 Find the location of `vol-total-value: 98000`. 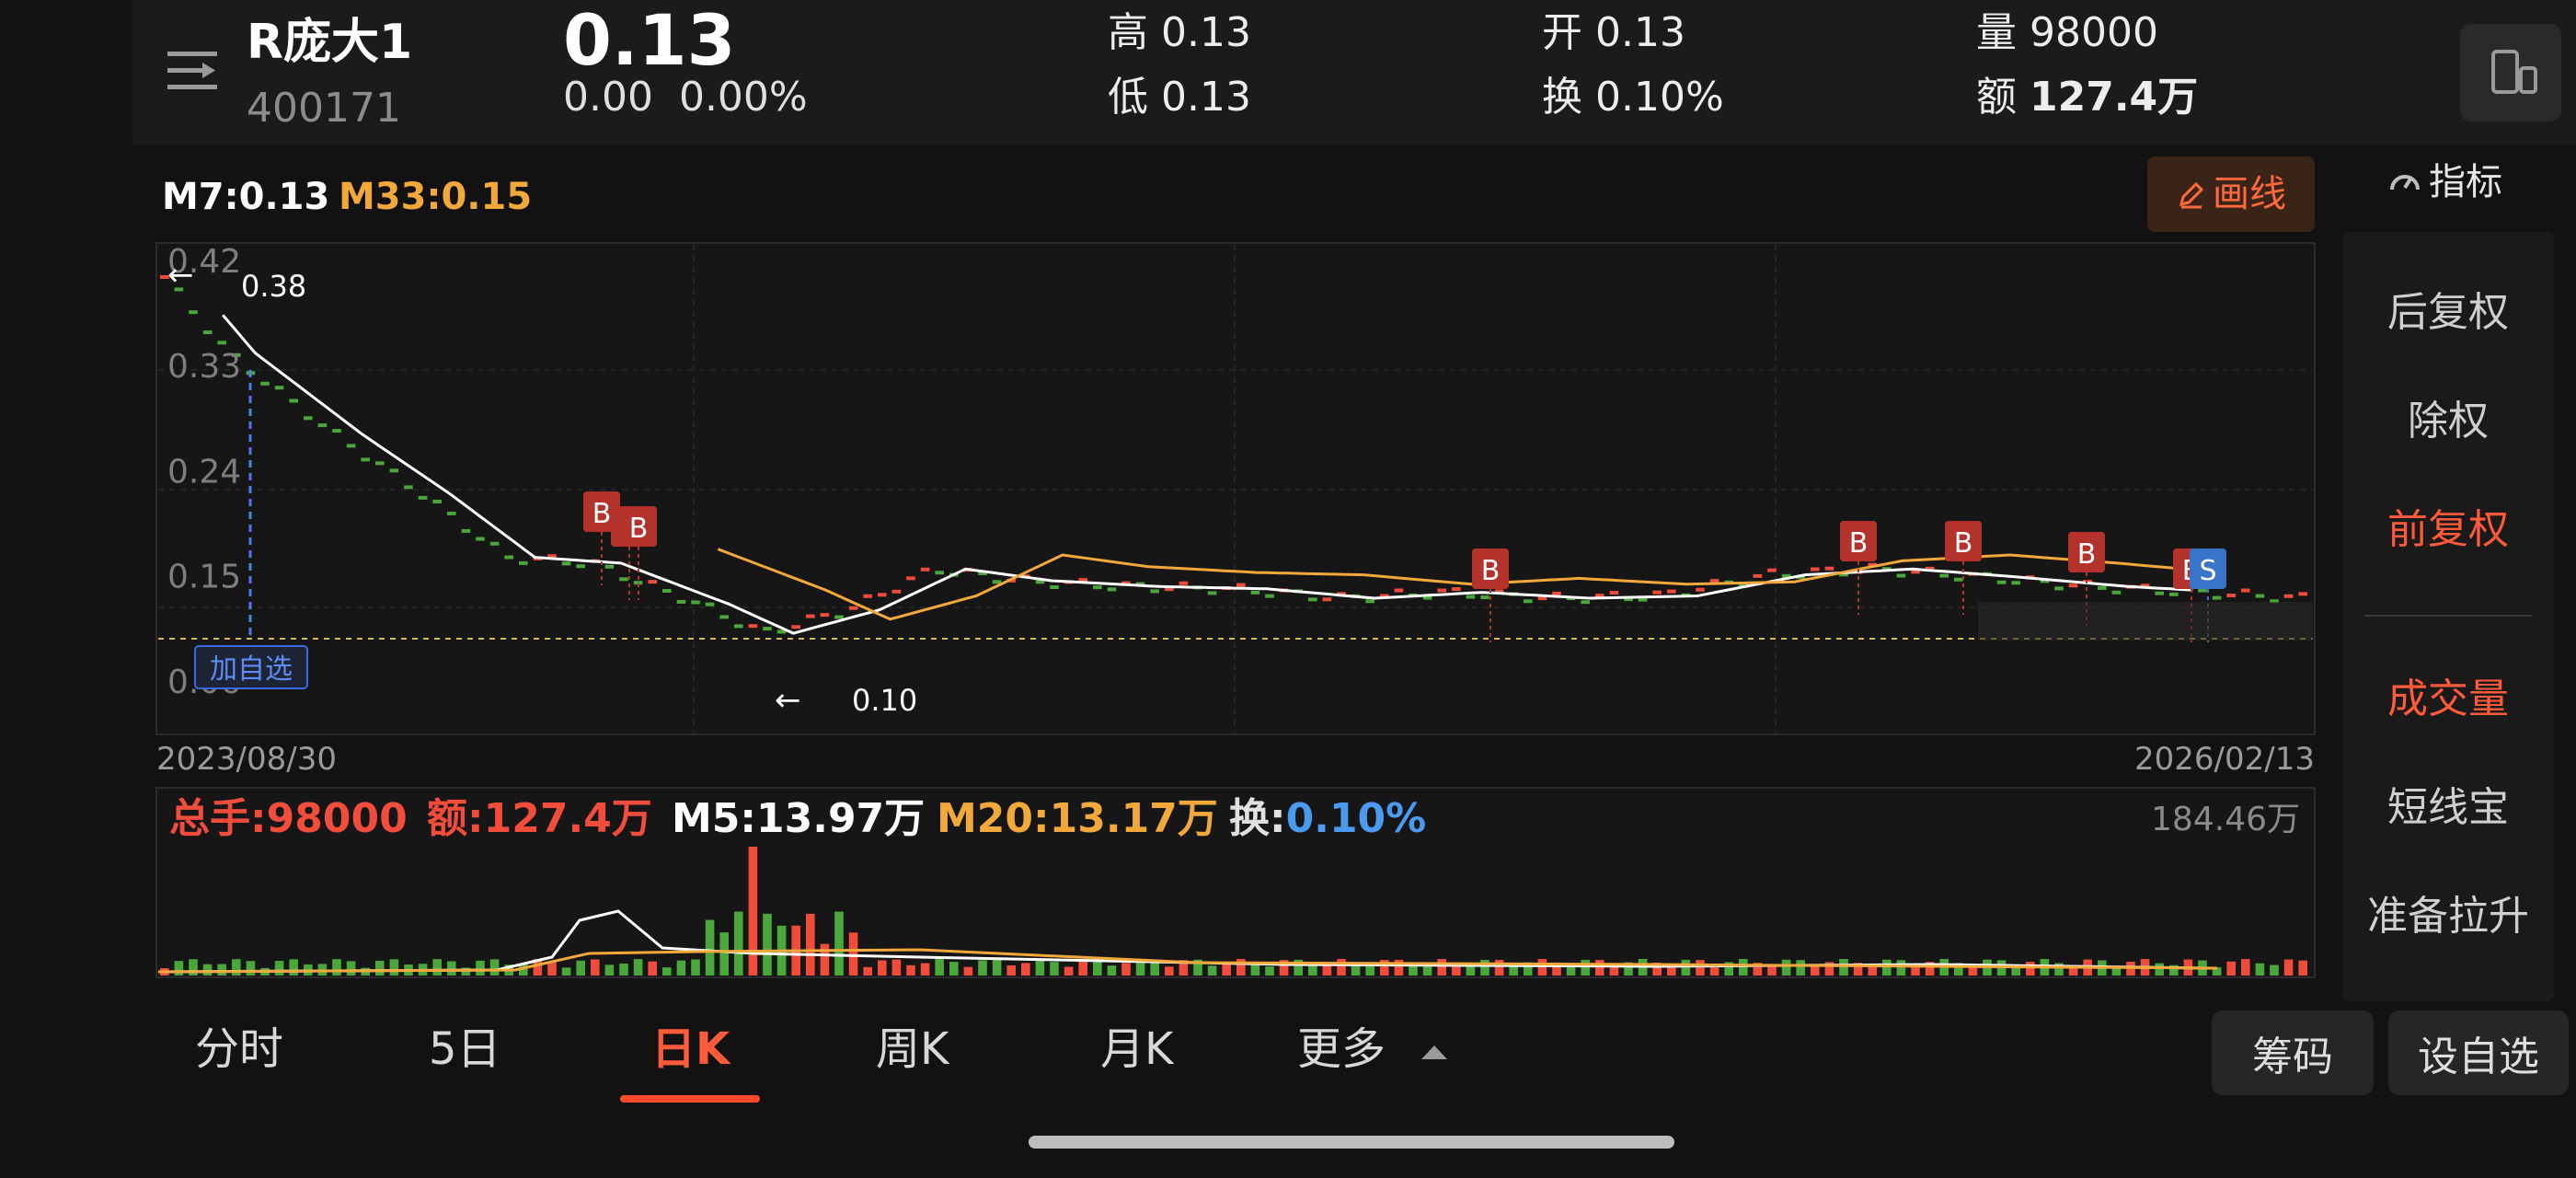

vol-total-value: 98000 is located at coordinates (337, 819).